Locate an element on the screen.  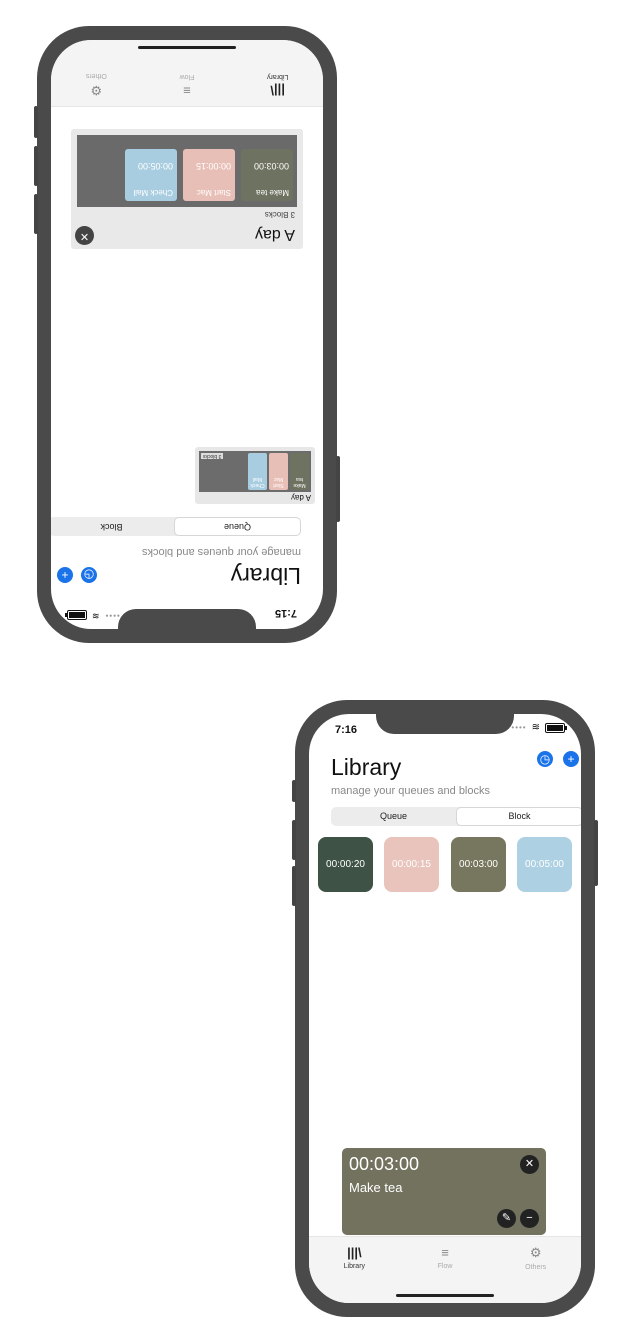
queue-detail-title: A day is located at coordinates (274, 234).